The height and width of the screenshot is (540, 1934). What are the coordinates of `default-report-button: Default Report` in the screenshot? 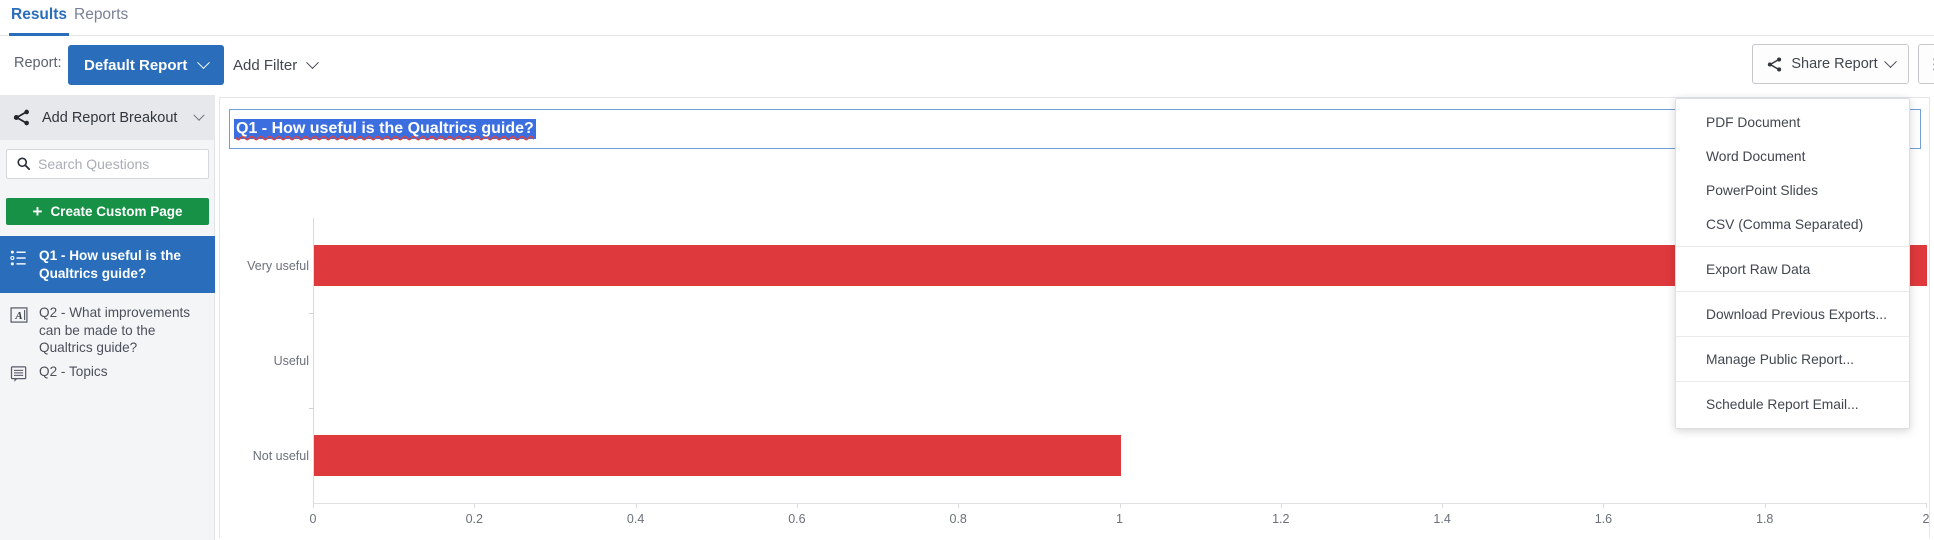 It's located at (146, 65).